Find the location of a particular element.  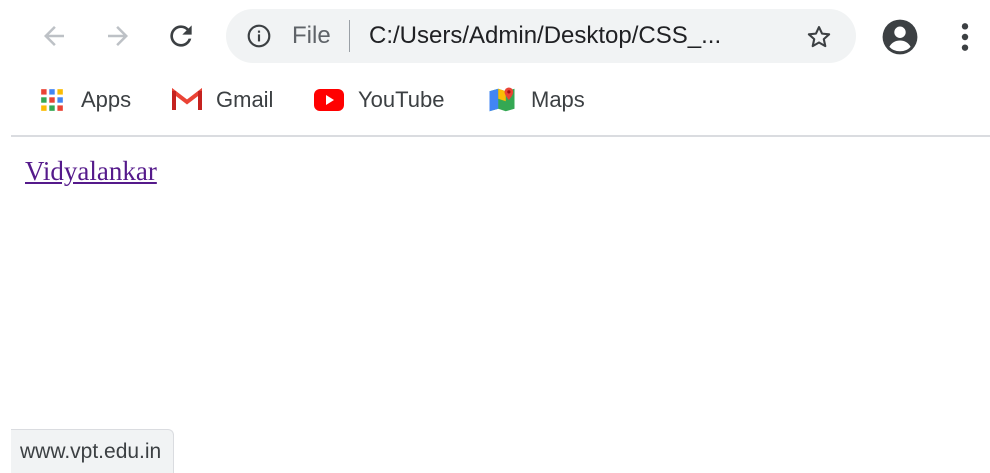

bookmark-label: YouTube is located at coordinates (401, 99).